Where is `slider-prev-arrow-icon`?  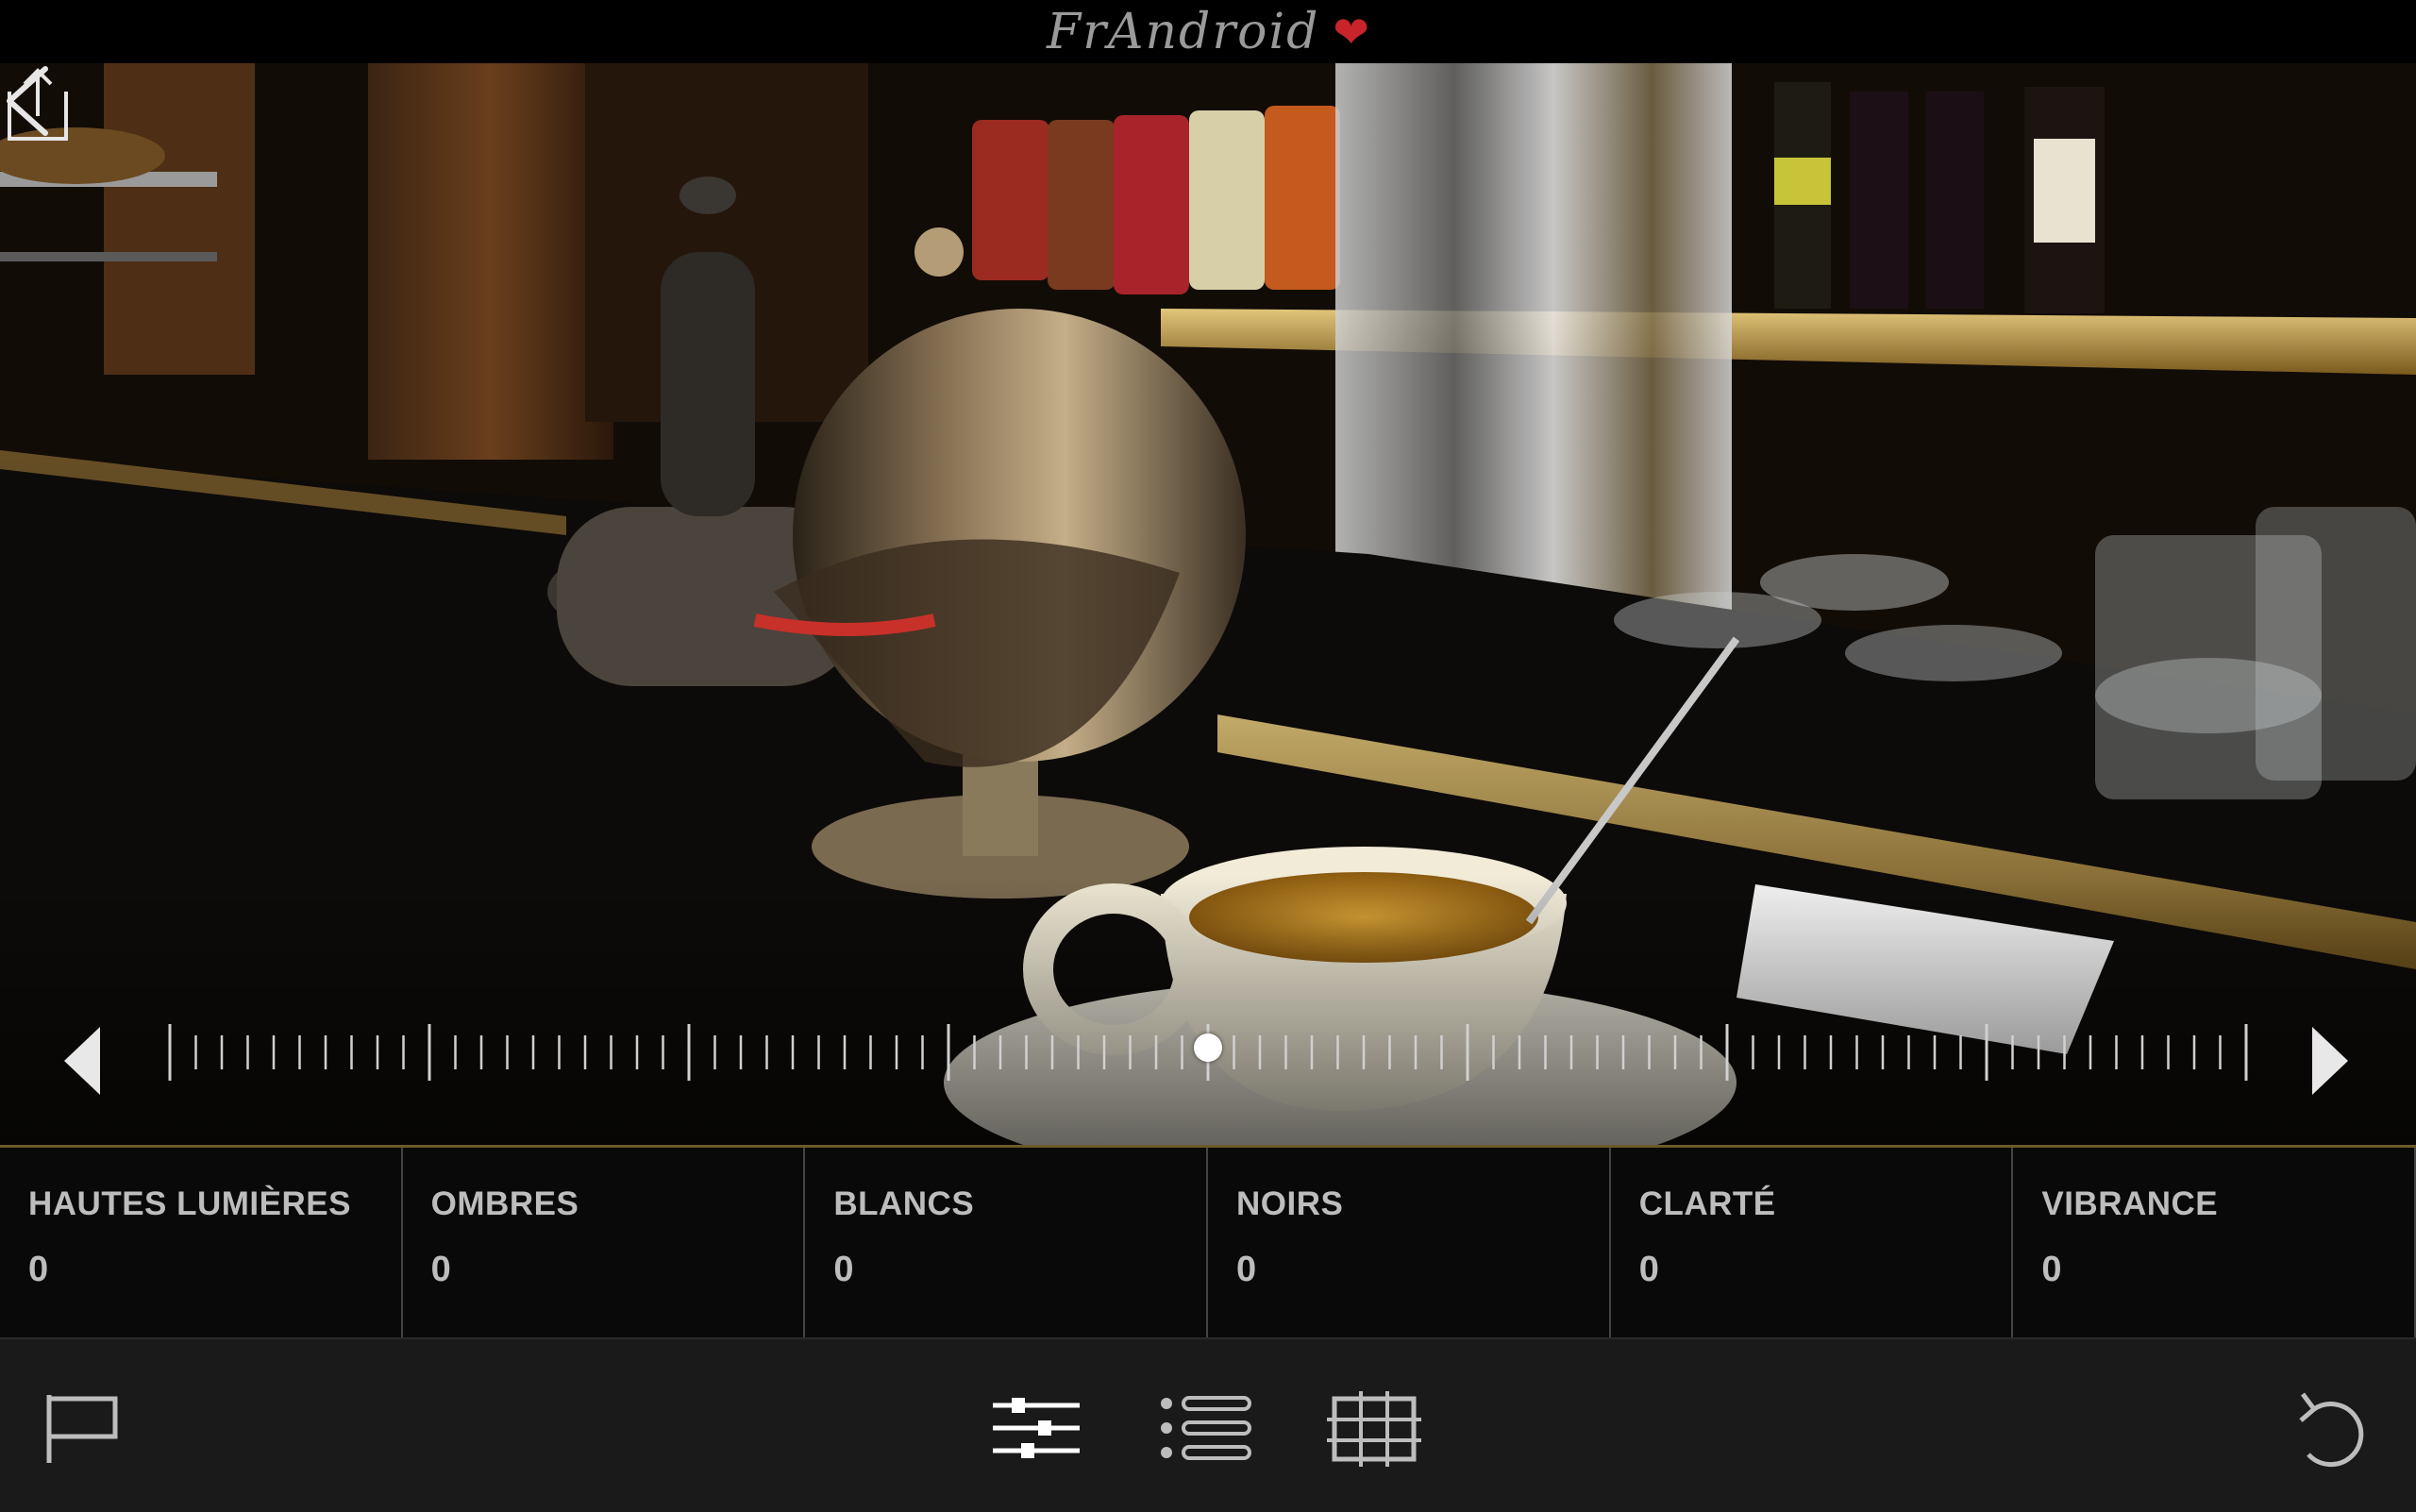 slider-prev-arrow-icon is located at coordinates (82, 1061).